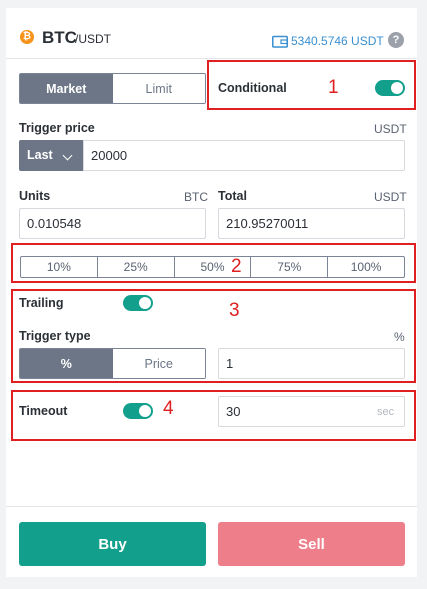 The height and width of the screenshot is (589, 427). What do you see at coordinates (232, 196) in the screenshot?
I see `total-label: Total` at bounding box center [232, 196].